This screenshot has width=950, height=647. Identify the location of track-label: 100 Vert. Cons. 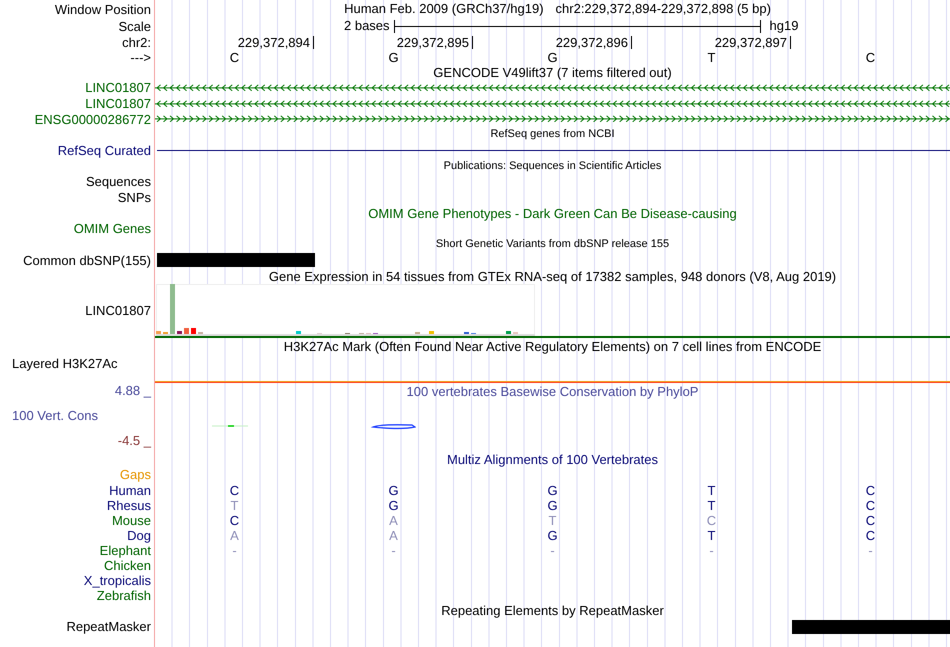
(55, 416).